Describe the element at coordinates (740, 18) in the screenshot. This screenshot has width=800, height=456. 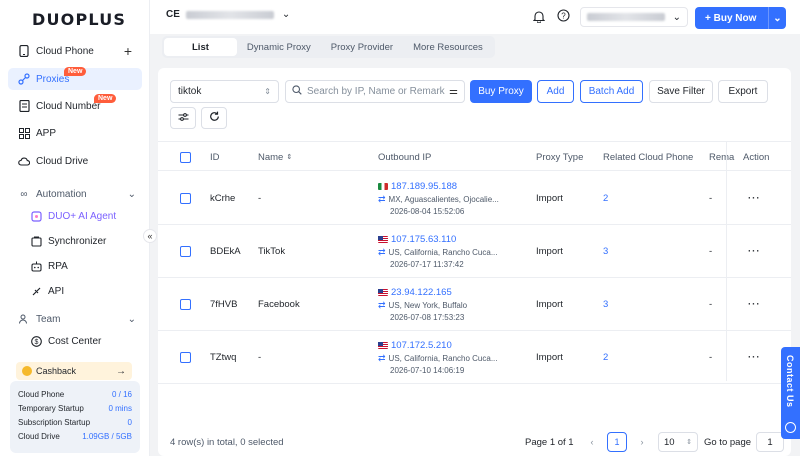
I see `buy-now-button: + Buy Now ⌄` at that location.